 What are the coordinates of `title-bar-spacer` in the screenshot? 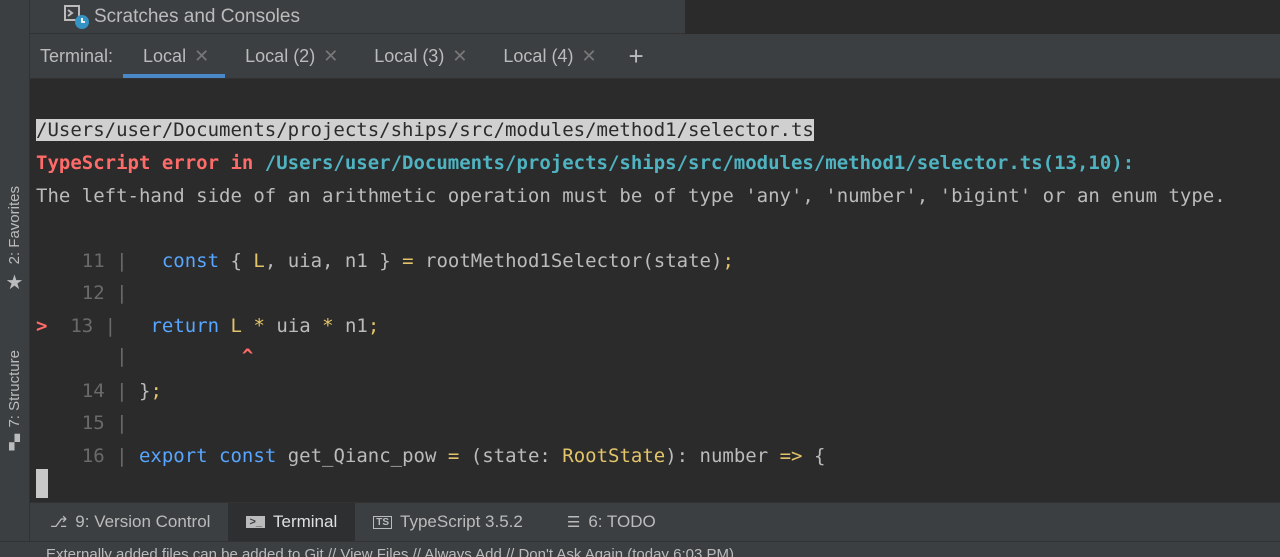 It's located at (983, 16).